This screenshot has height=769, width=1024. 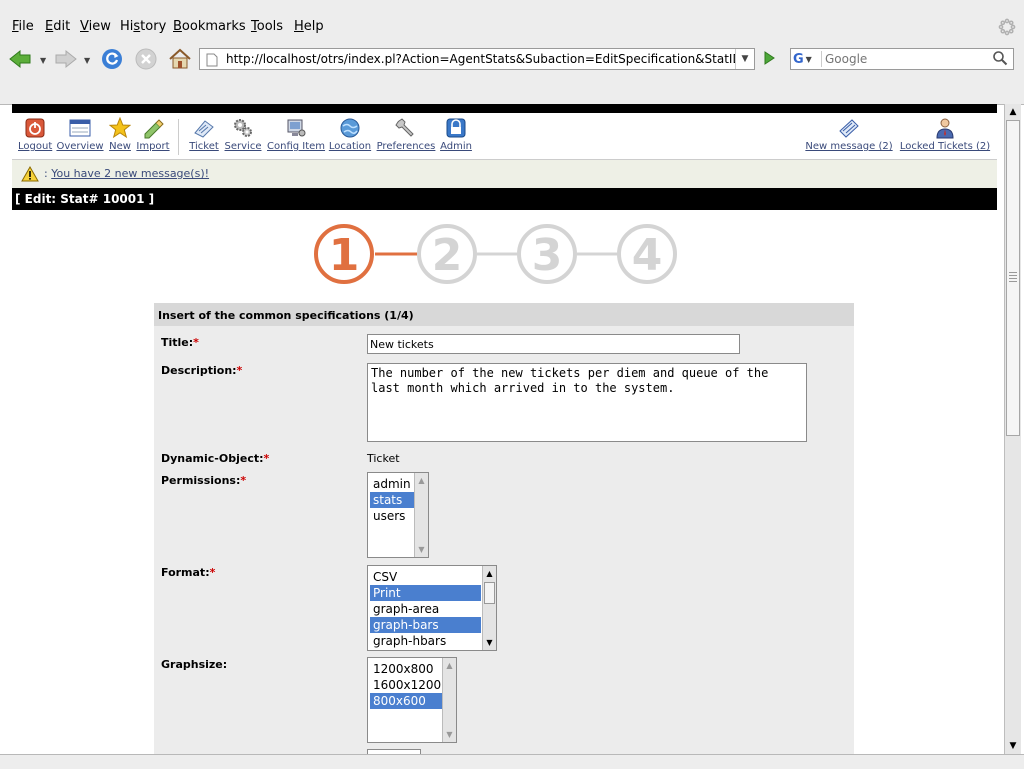 What do you see at coordinates (495, 254) in the screenshot?
I see `wizard-steps: 1 2 3 4` at bounding box center [495, 254].